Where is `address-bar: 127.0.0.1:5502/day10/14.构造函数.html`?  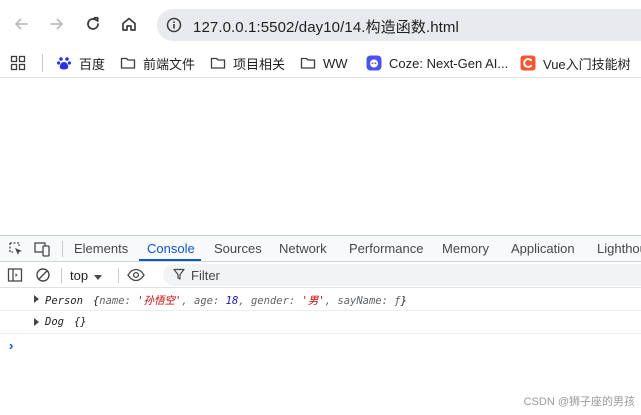
address-bar: 127.0.0.1:5502/day10/14.构造函数.html is located at coordinates (399, 25).